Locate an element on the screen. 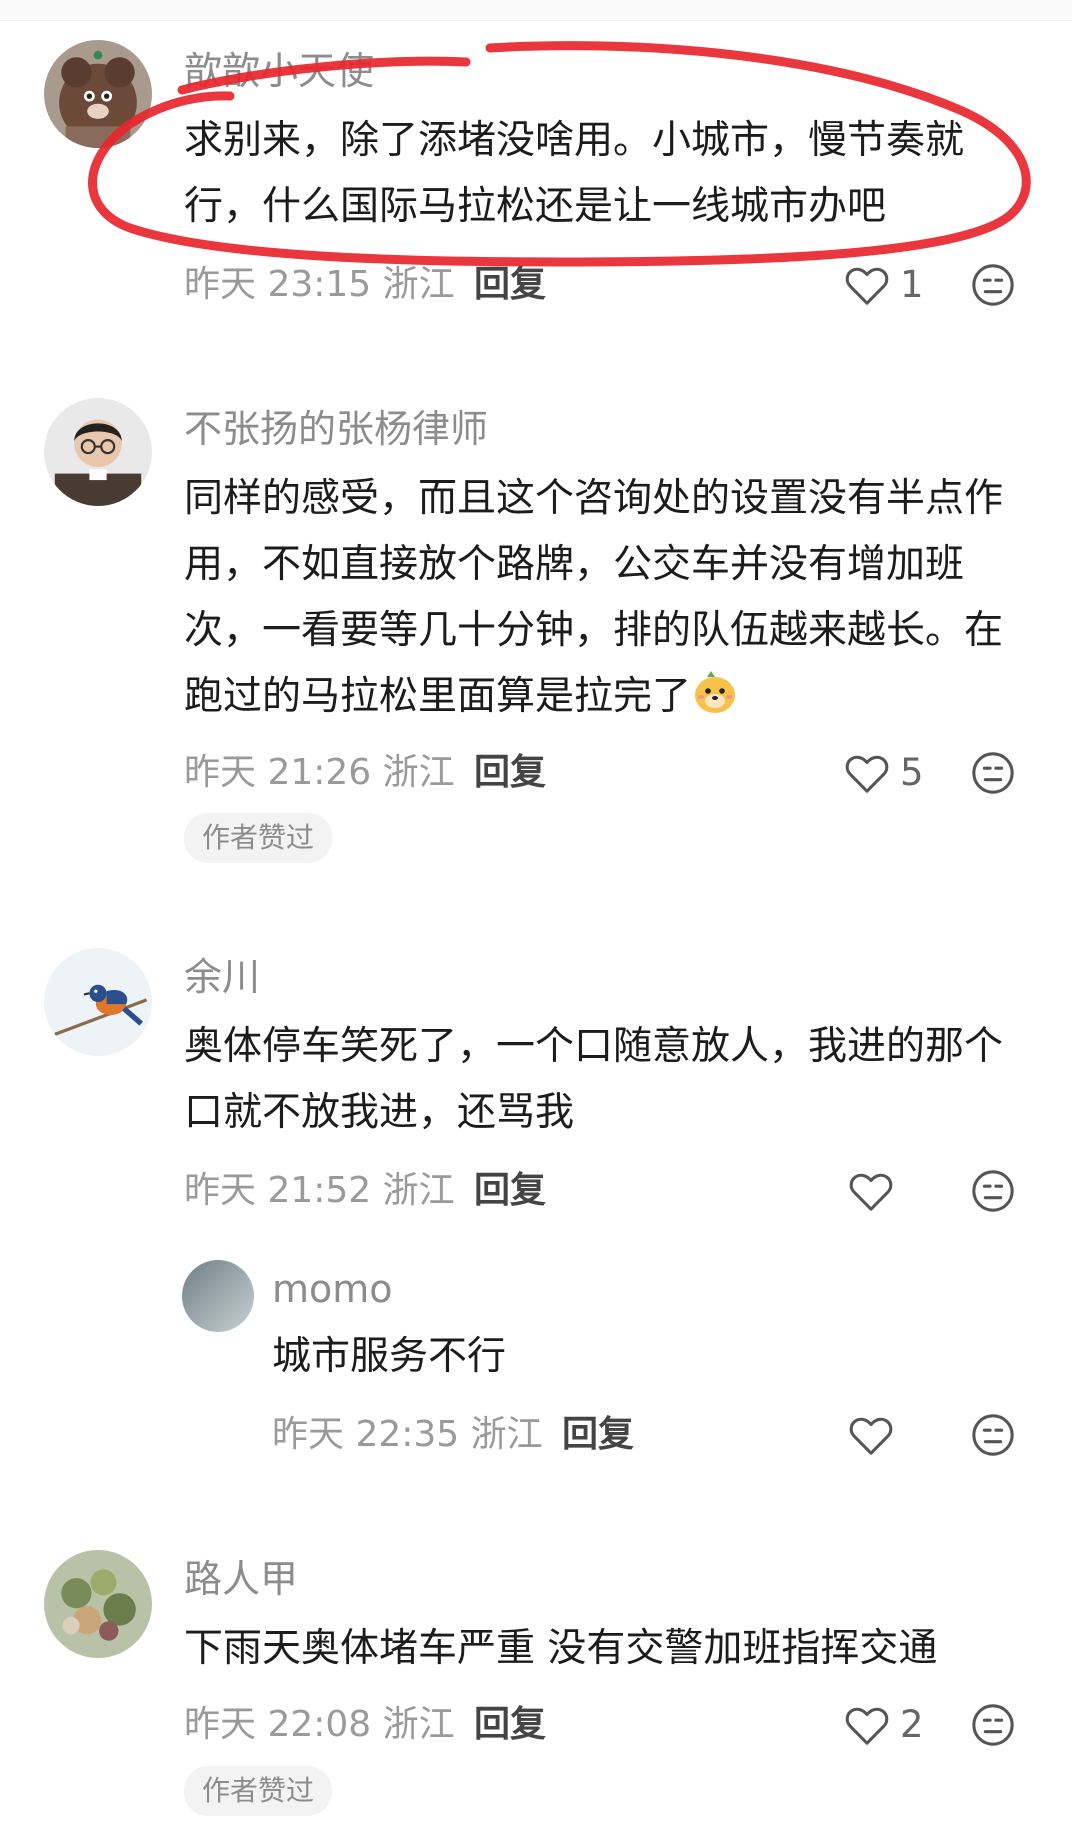 The height and width of the screenshot is (1828, 1072). comment-author: 路人甲 is located at coordinates (241, 1579).